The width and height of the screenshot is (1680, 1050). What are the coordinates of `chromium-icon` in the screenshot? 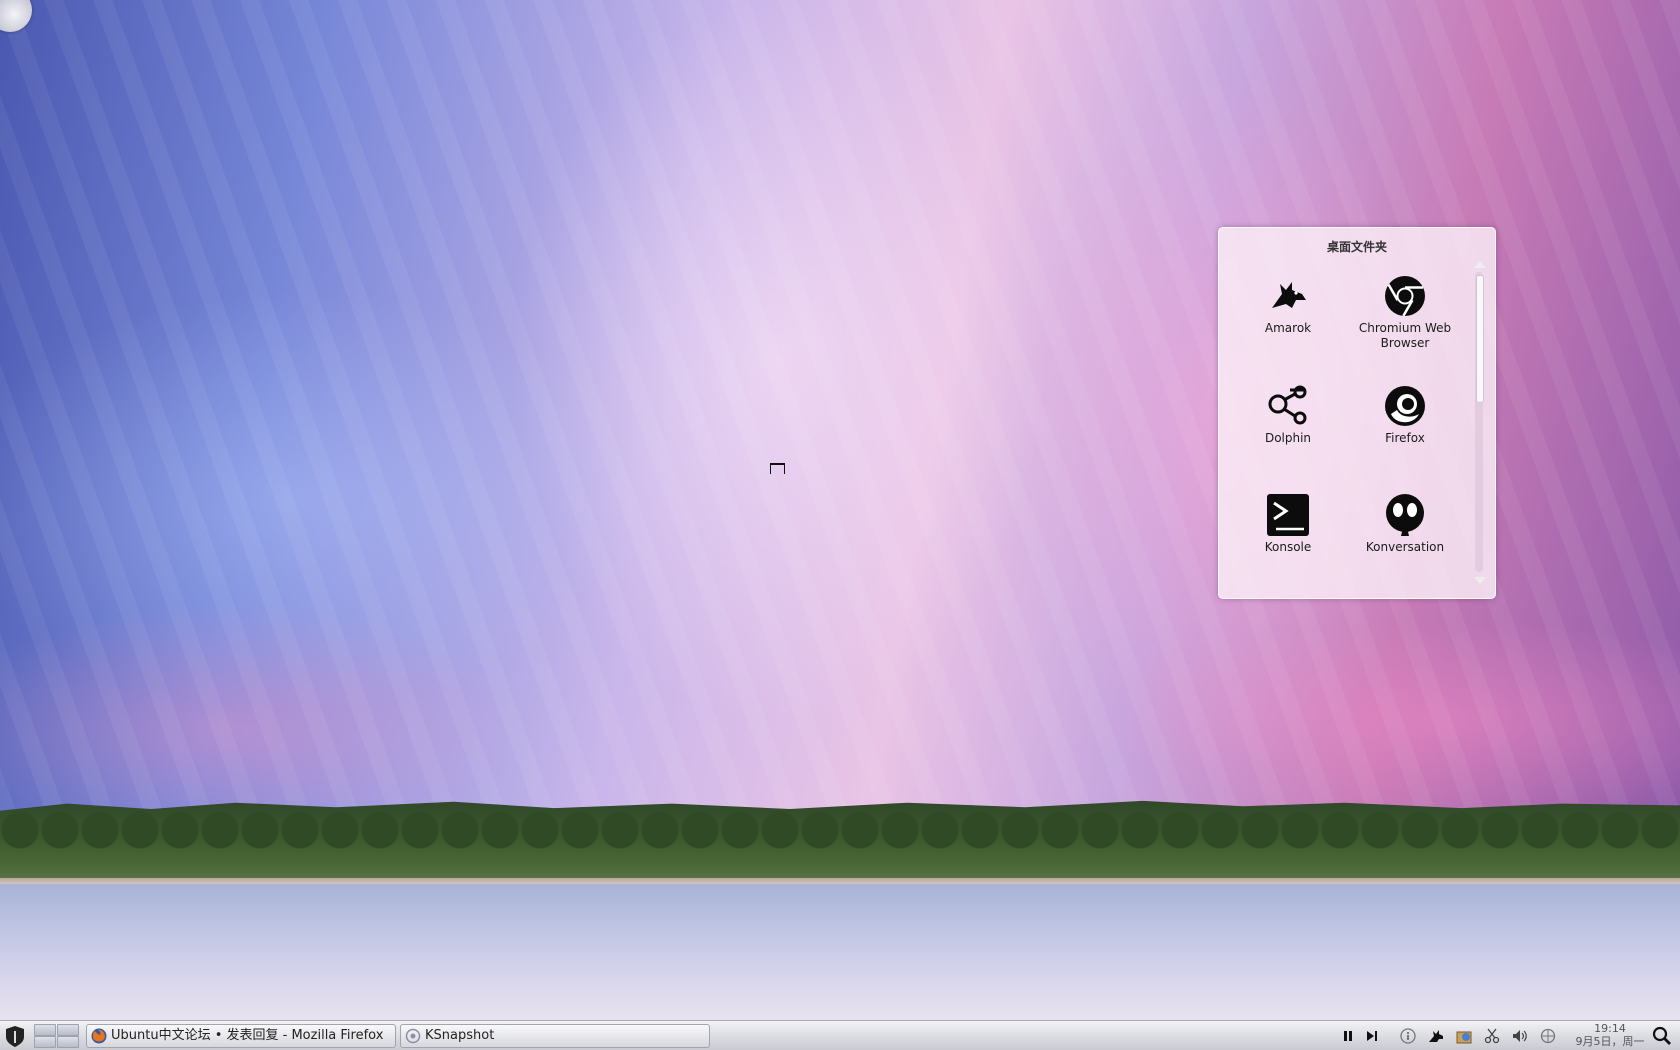 It's located at (1405, 296).